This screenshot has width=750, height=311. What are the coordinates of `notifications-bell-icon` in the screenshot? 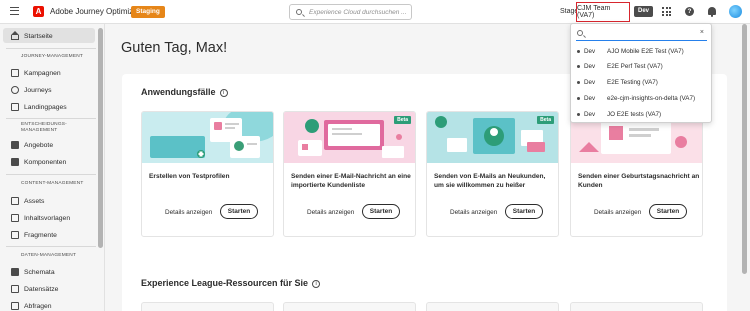 It's located at (712, 12).